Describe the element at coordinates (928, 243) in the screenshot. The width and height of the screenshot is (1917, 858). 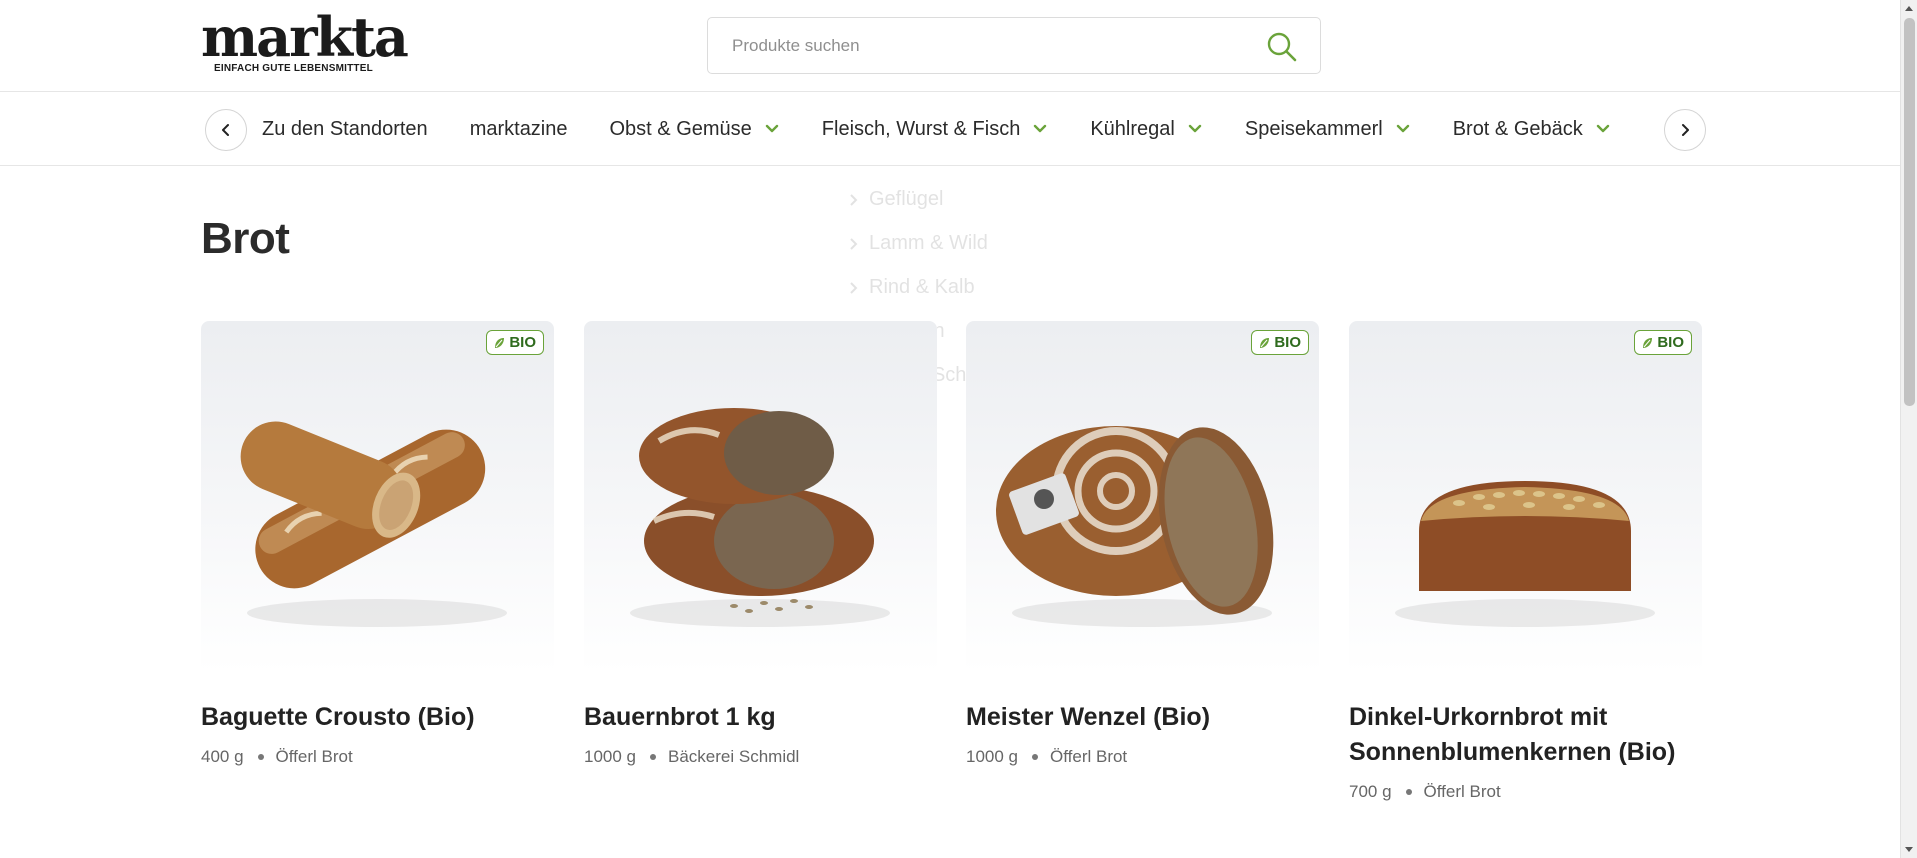
I see `dropdown-item-label: Lamm & Wild` at that location.